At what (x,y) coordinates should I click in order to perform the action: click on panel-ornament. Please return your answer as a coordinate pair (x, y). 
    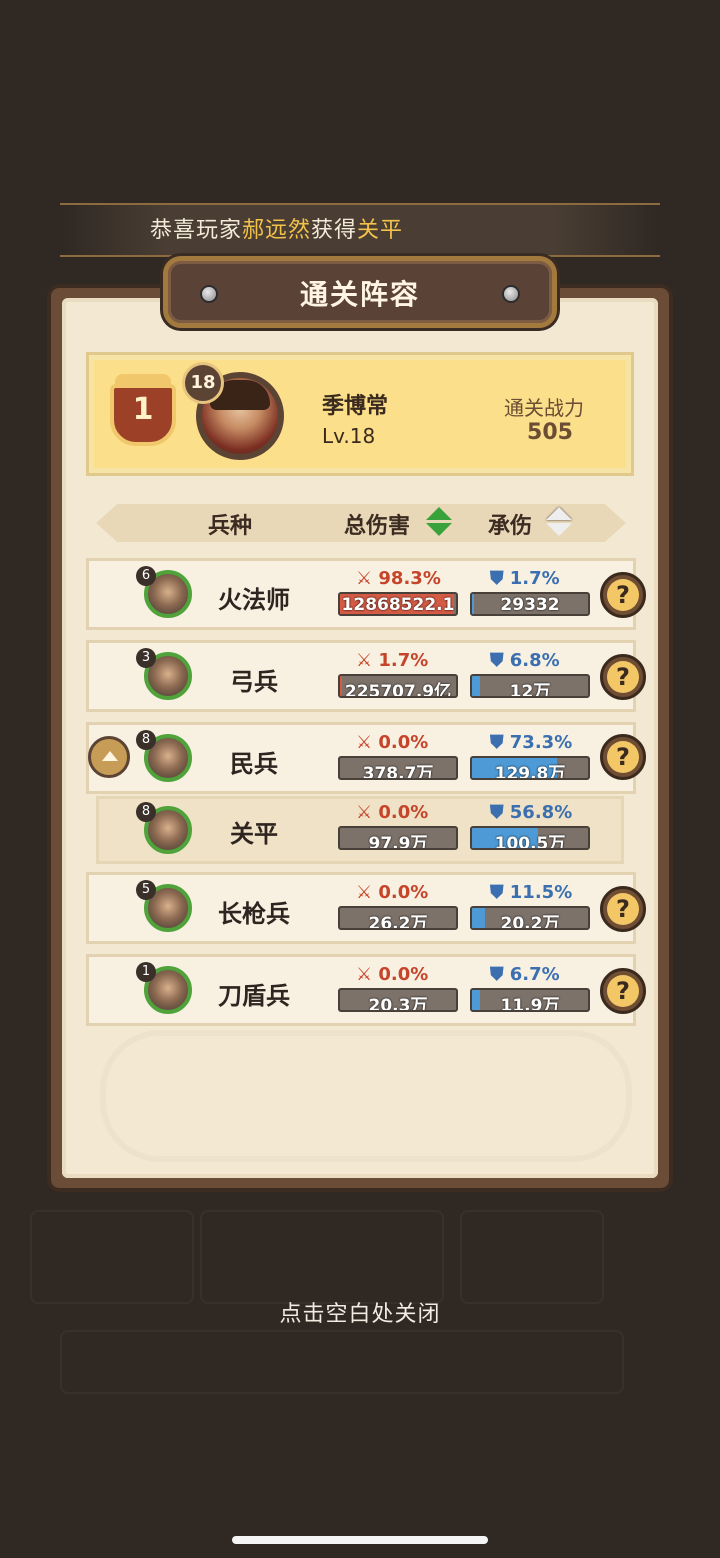
    Looking at the image, I should click on (366, 1096).